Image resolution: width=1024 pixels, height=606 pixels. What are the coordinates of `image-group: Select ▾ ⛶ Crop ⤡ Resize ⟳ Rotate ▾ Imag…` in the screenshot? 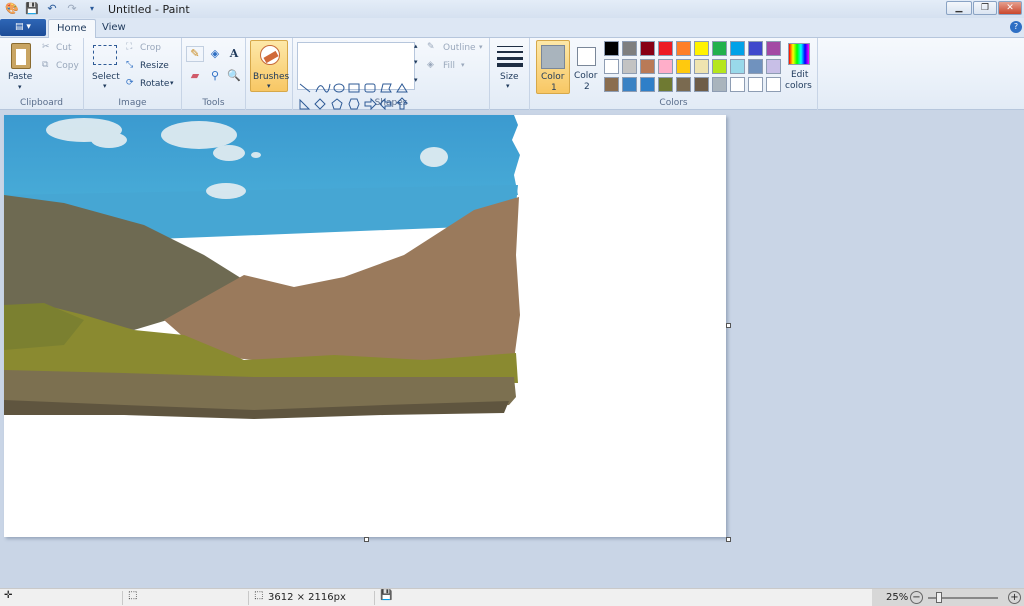 It's located at (133, 74).